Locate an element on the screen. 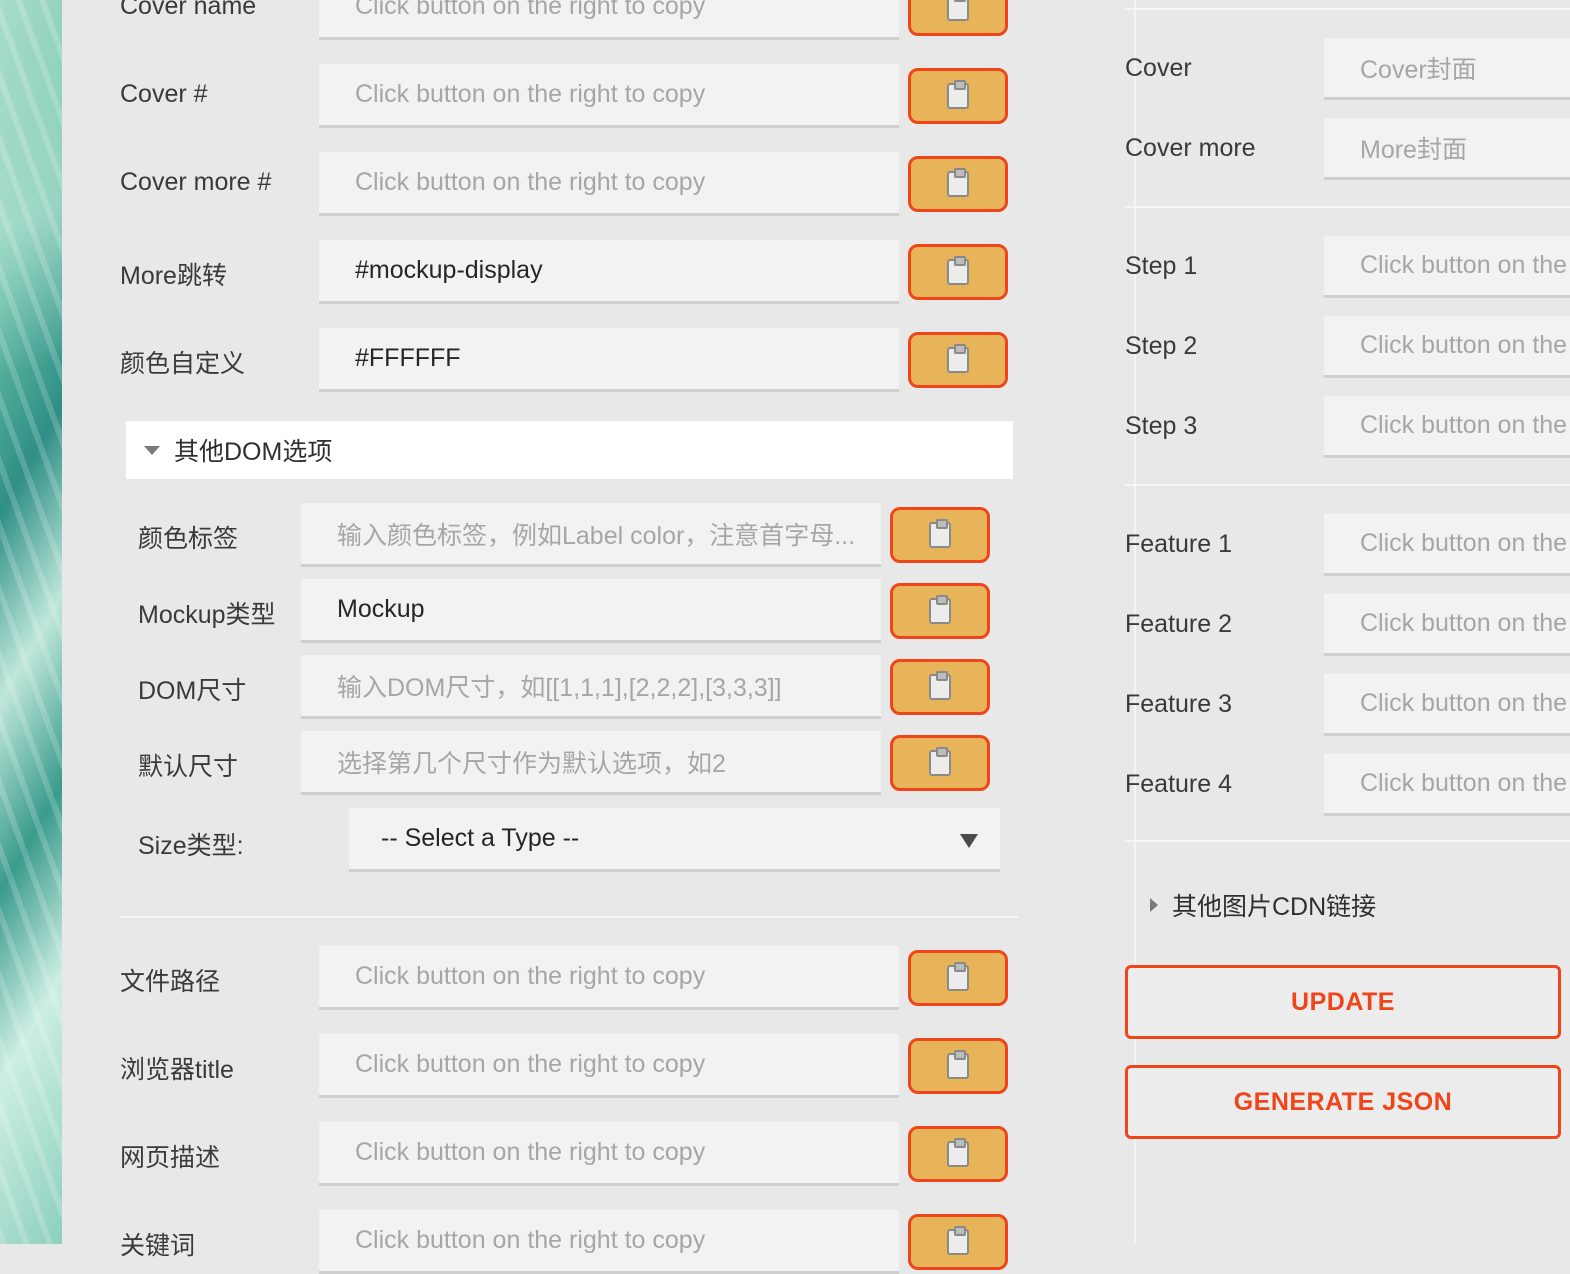  dom-options-section-title: 其他DOM选项 is located at coordinates (253, 452).